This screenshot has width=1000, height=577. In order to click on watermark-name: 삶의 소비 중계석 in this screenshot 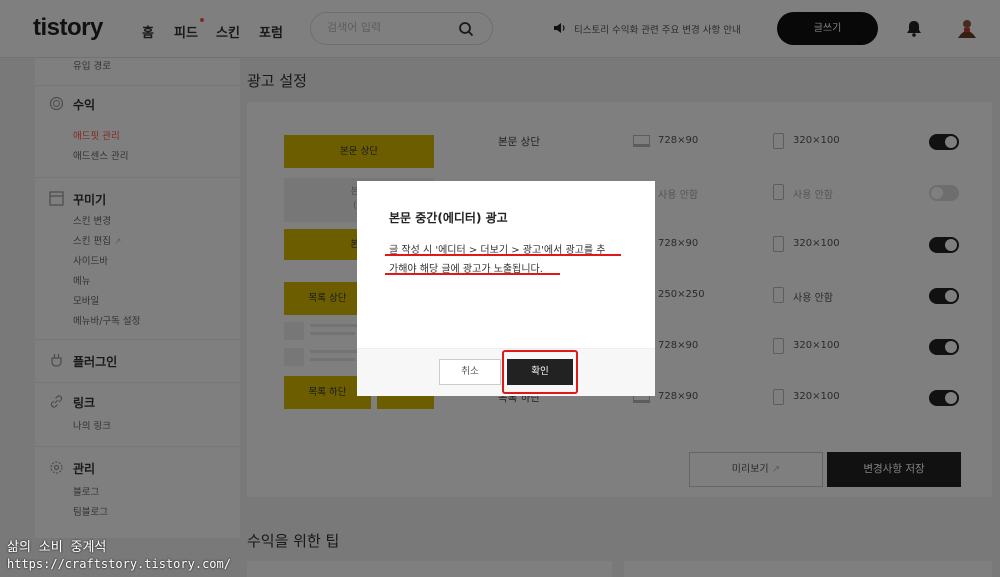, I will do `click(57, 547)`.